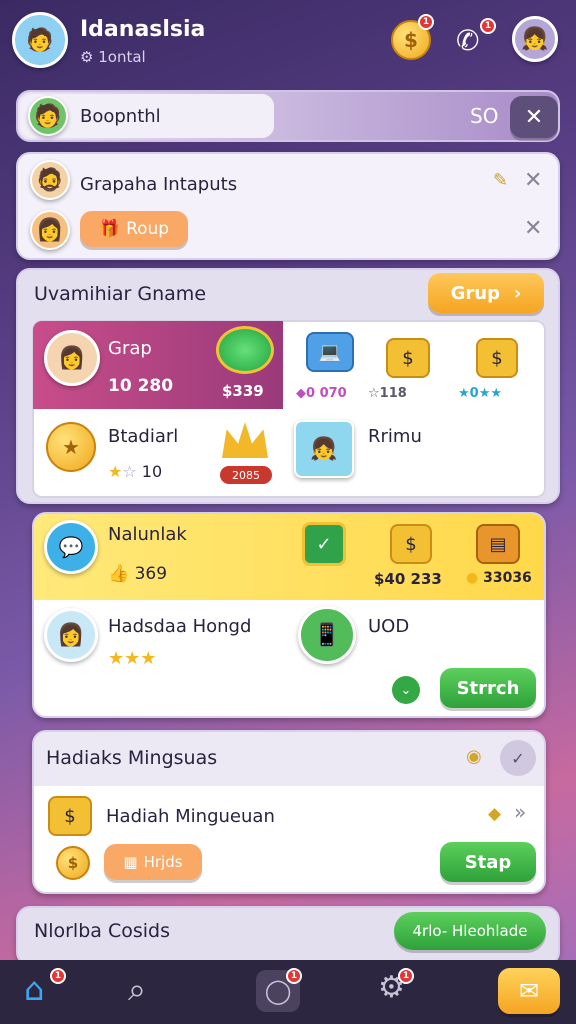 The height and width of the screenshot is (1024, 576). I want to click on search-button: Strrch, so click(488, 688).